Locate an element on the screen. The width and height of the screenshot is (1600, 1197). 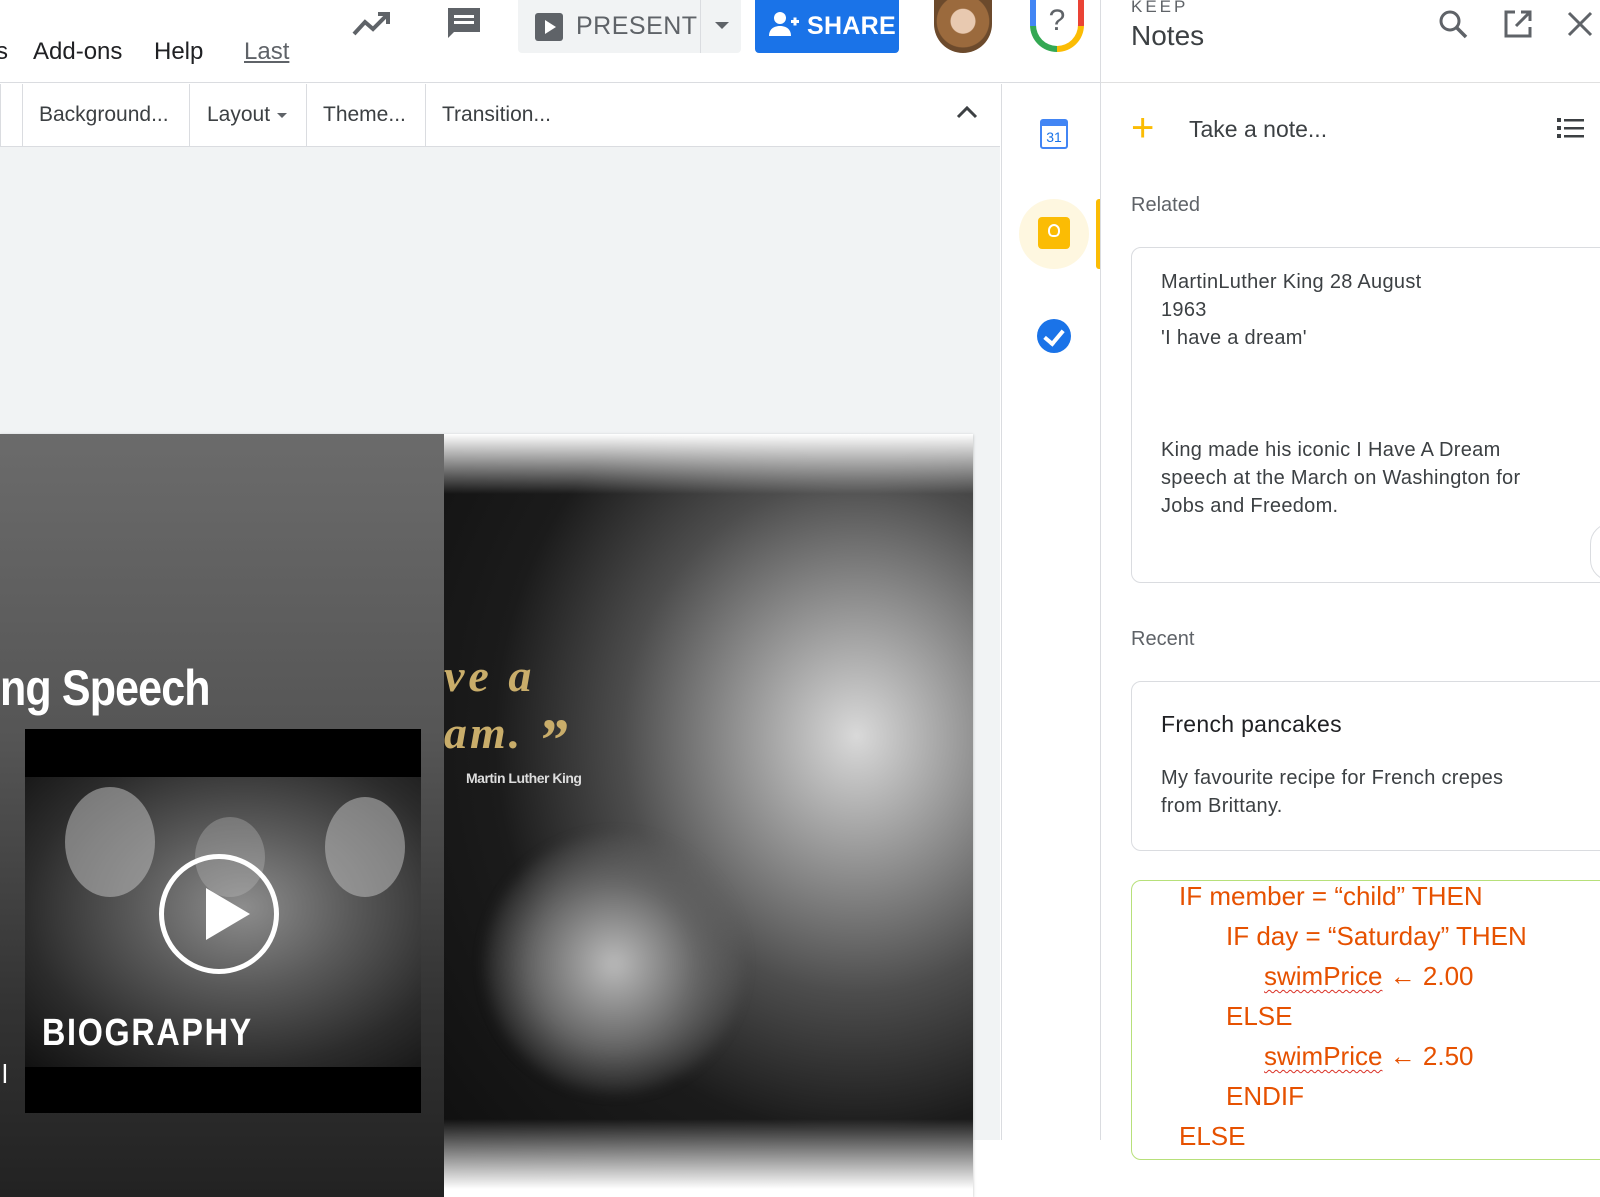
open-in-new-icon is located at coordinates (1518, 26).